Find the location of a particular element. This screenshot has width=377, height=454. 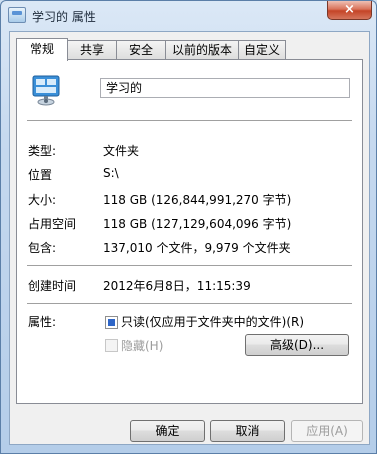

window-title: 学习的 属性 is located at coordinates (64, 17).